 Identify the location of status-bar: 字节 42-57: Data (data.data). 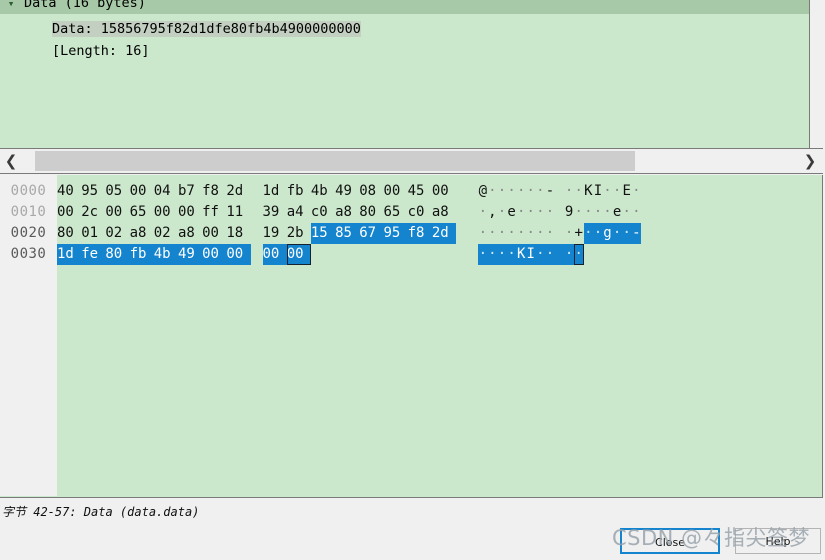
(412, 513).